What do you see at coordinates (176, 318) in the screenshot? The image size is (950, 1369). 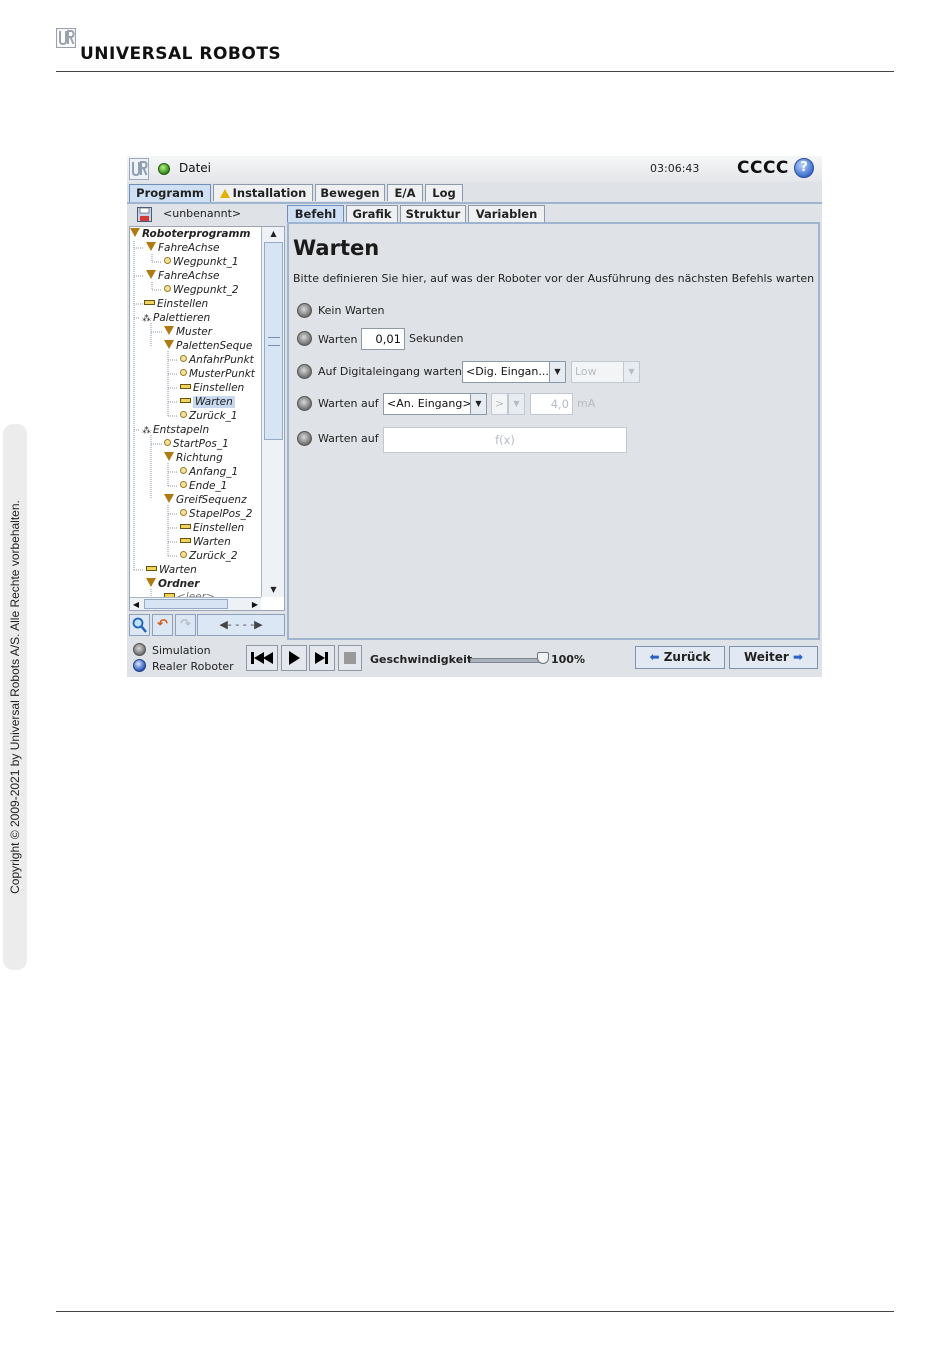 I see `tree-node: ⁂ Palettieren` at bounding box center [176, 318].